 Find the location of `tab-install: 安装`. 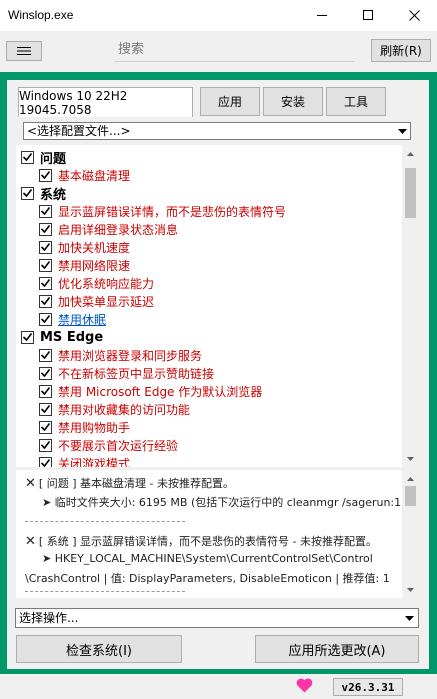

tab-install: 安装 is located at coordinates (293, 101).